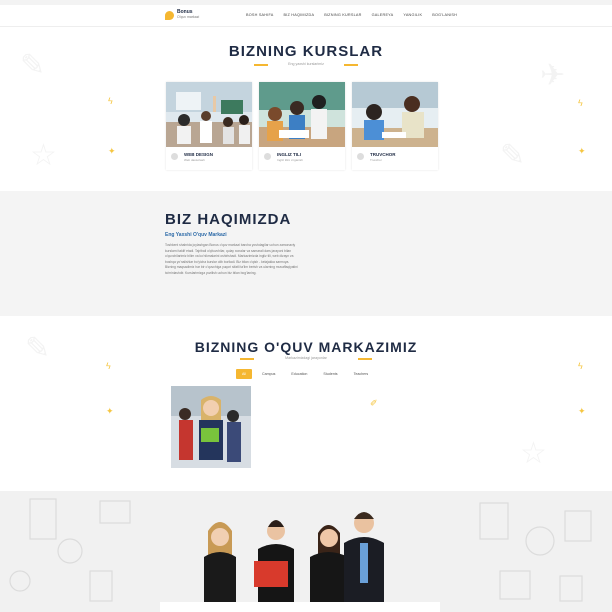  Describe the element at coordinates (306, 51) in the screenshot. I see `courses-title: BIZNING KURSLAR` at that location.